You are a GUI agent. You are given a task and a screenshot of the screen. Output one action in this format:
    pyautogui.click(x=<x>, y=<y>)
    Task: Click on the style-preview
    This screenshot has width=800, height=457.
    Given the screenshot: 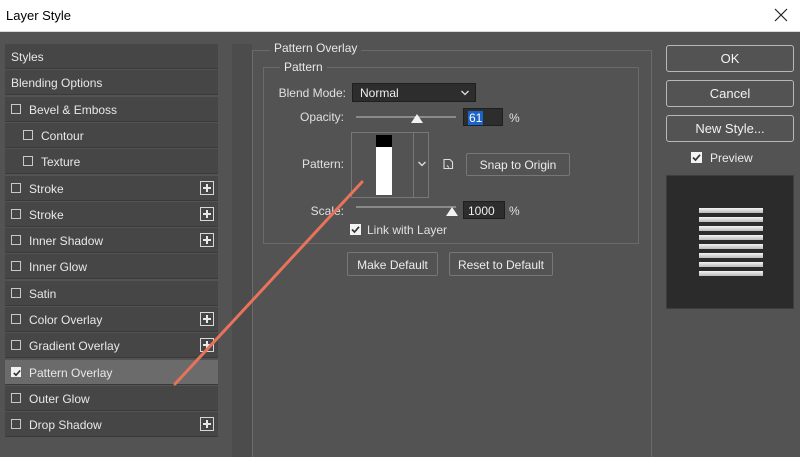 What is the action you would take?
    pyautogui.click(x=730, y=242)
    